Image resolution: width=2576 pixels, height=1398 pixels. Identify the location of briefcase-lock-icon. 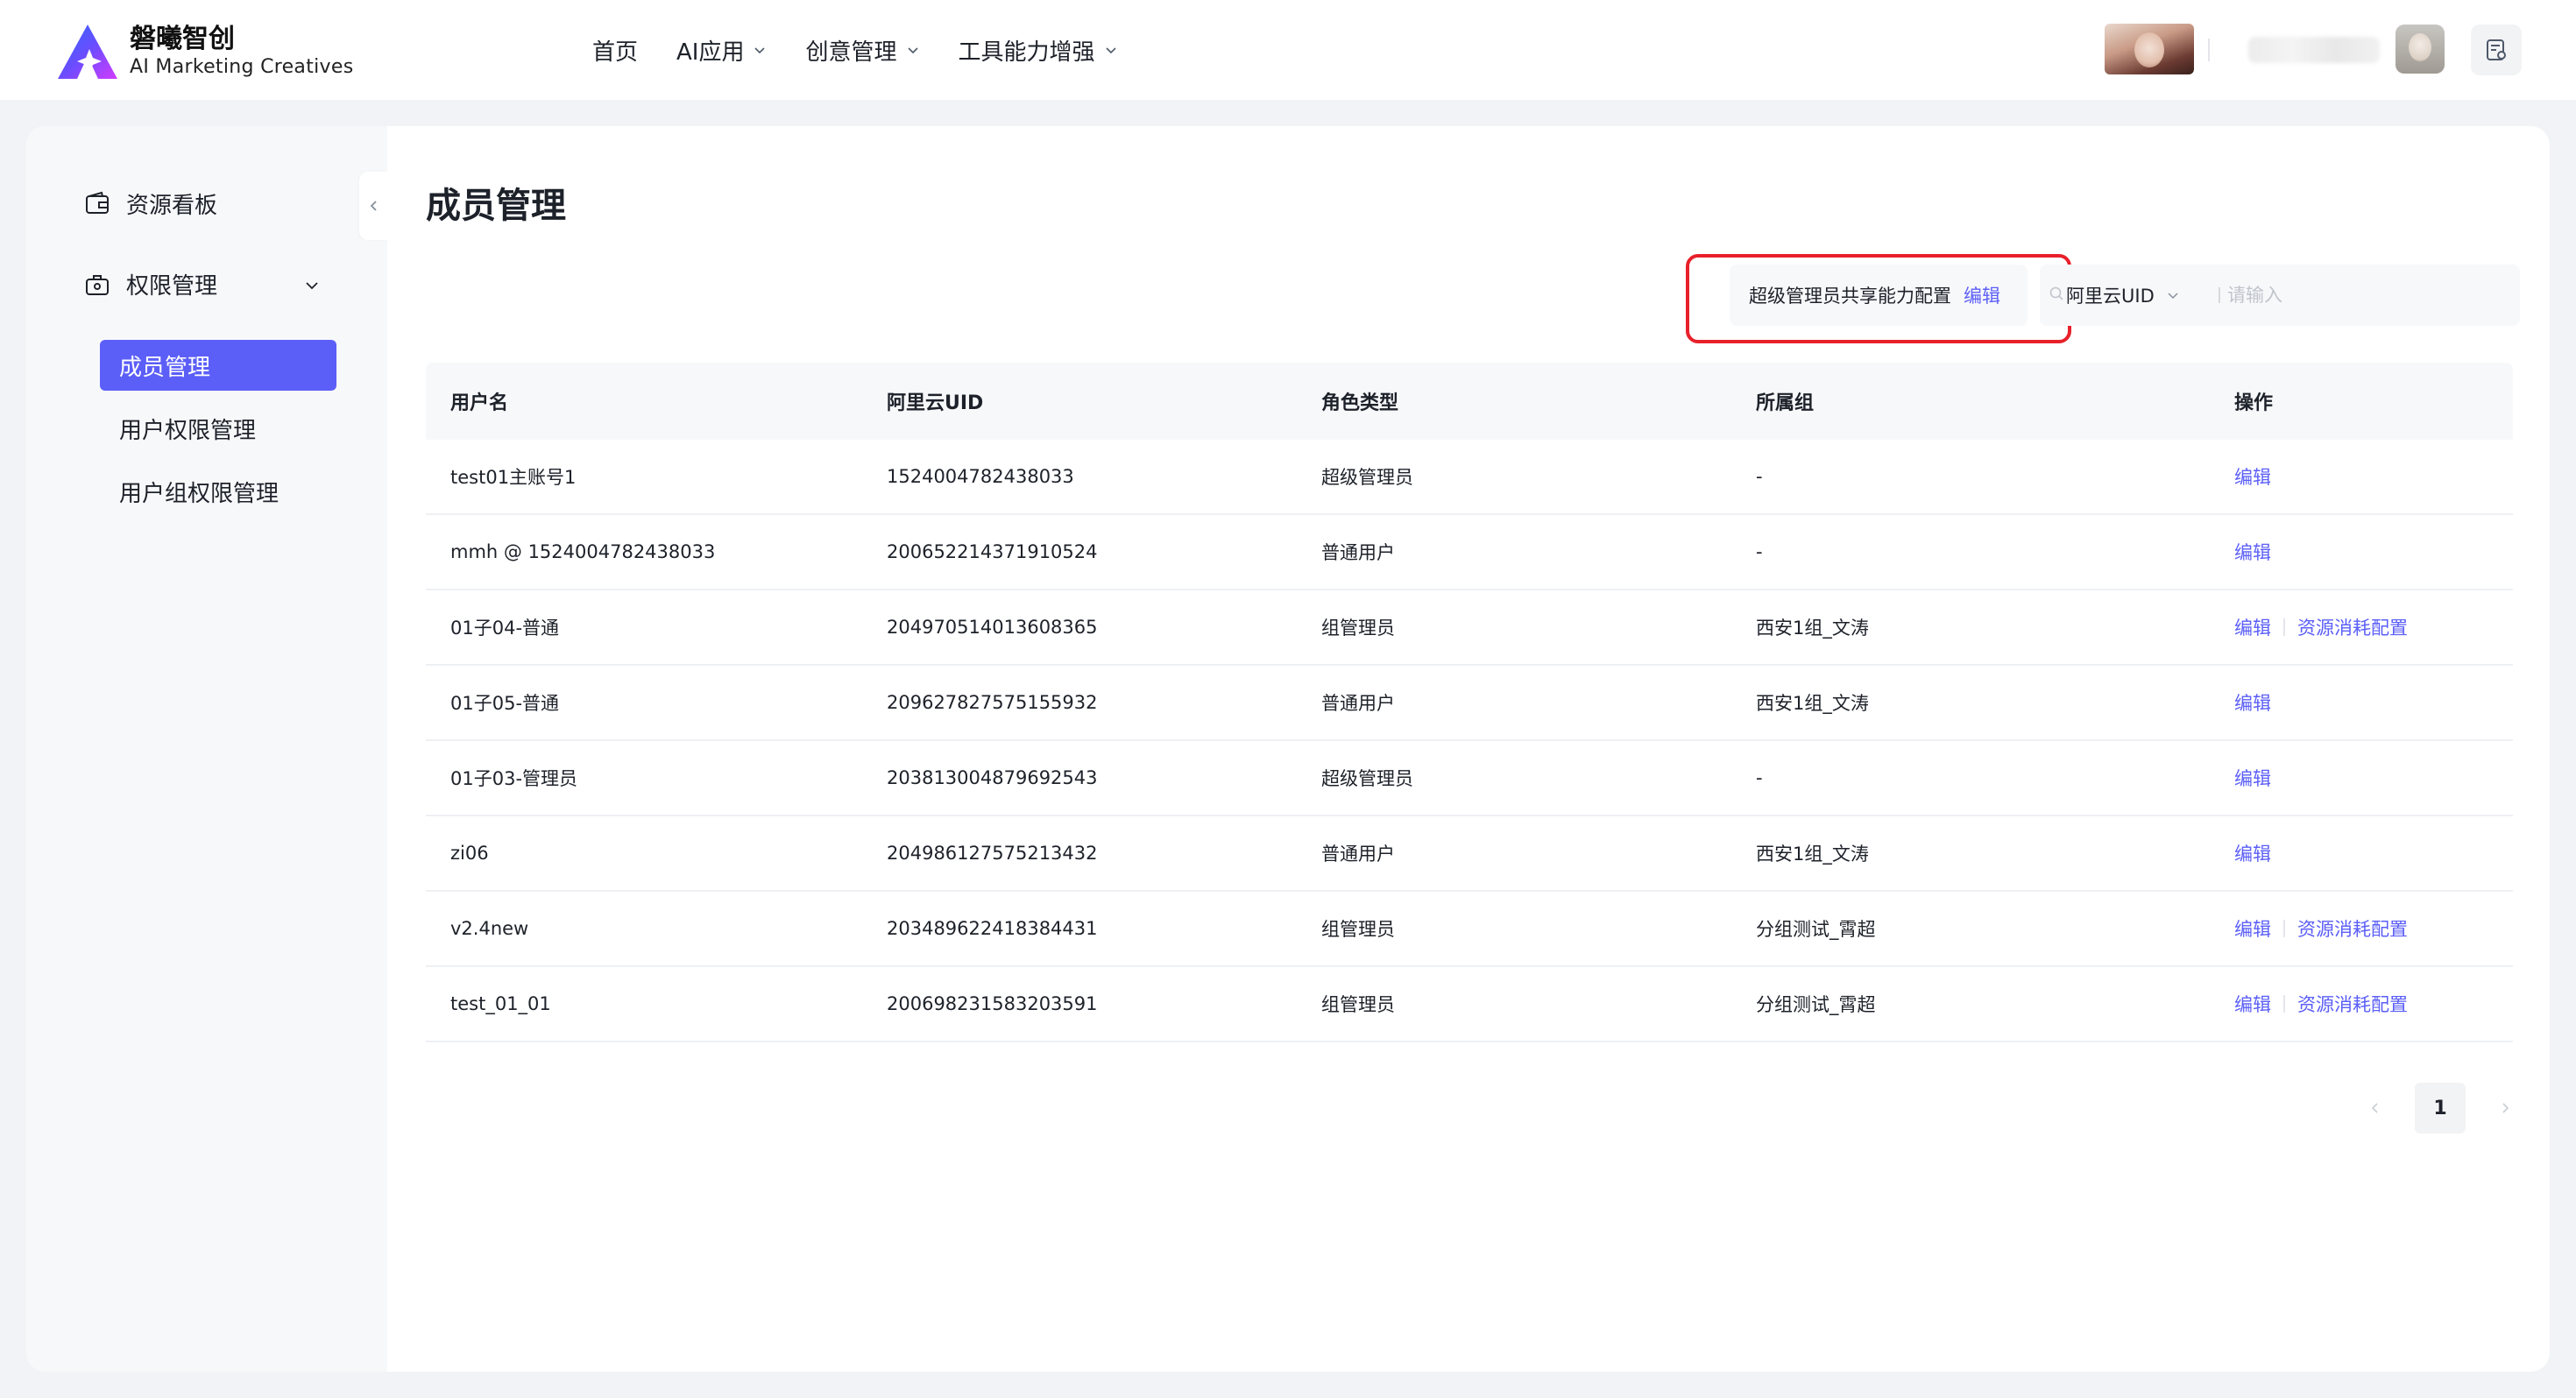
(97, 284).